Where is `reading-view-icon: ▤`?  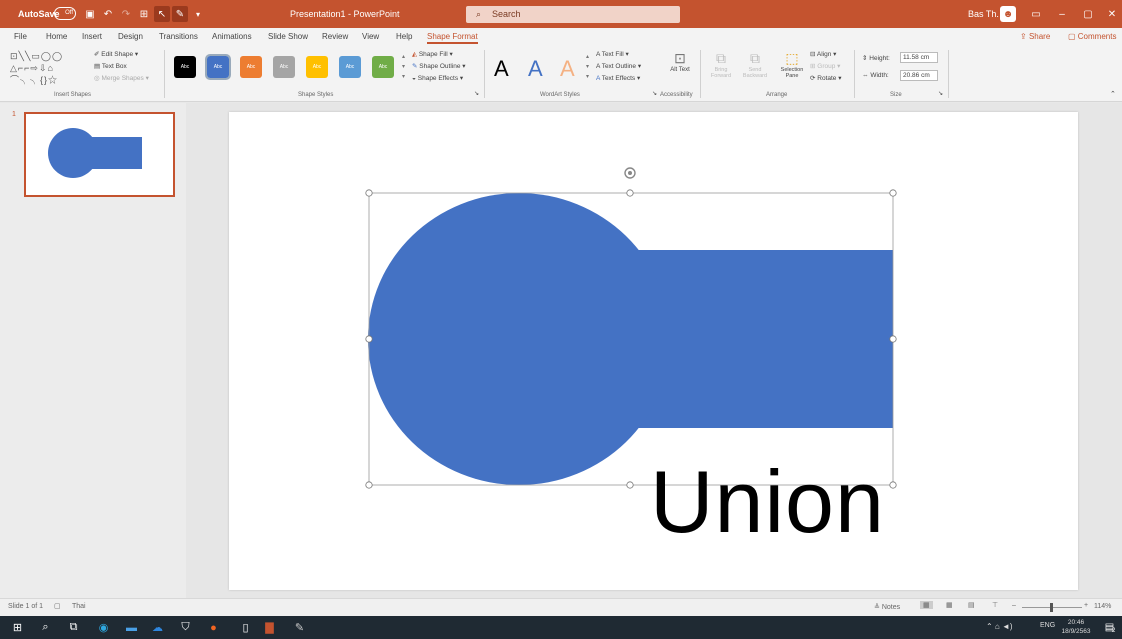
reading-view-icon: ▤ is located at coordinates (971, 605).